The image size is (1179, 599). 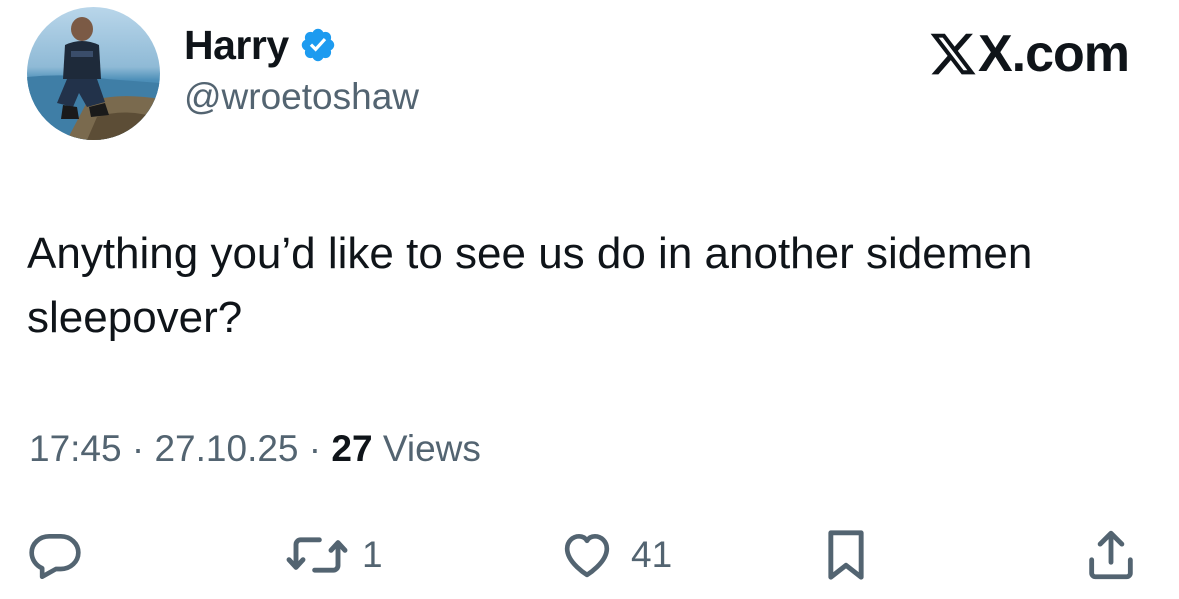 I want to click on author-handle: @wroetoshaw, so click(x=301, y=97).